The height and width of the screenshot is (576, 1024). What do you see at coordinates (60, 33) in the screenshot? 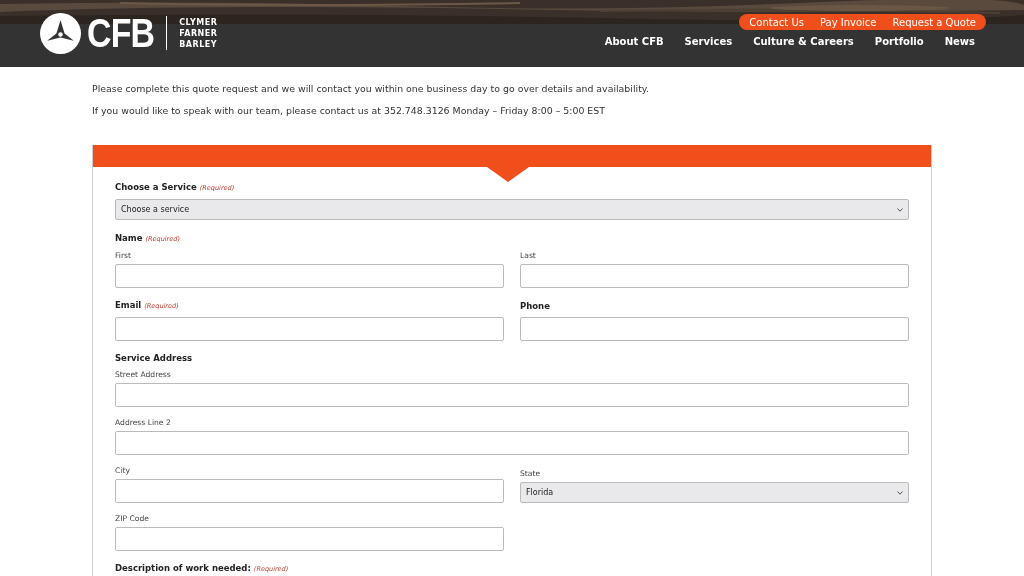
I see `logo-icon` at bounding box center [60, 33].